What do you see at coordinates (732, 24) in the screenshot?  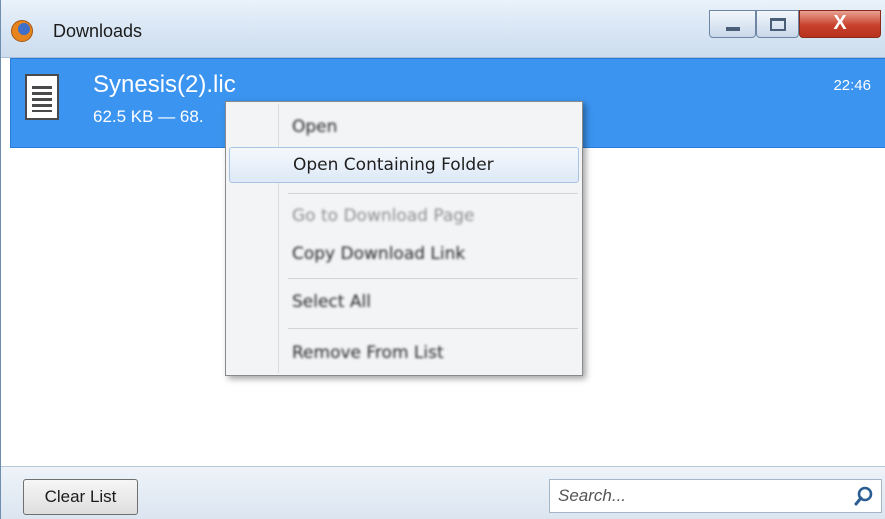 I see `minimize-button` at bounding box center [732, 24].